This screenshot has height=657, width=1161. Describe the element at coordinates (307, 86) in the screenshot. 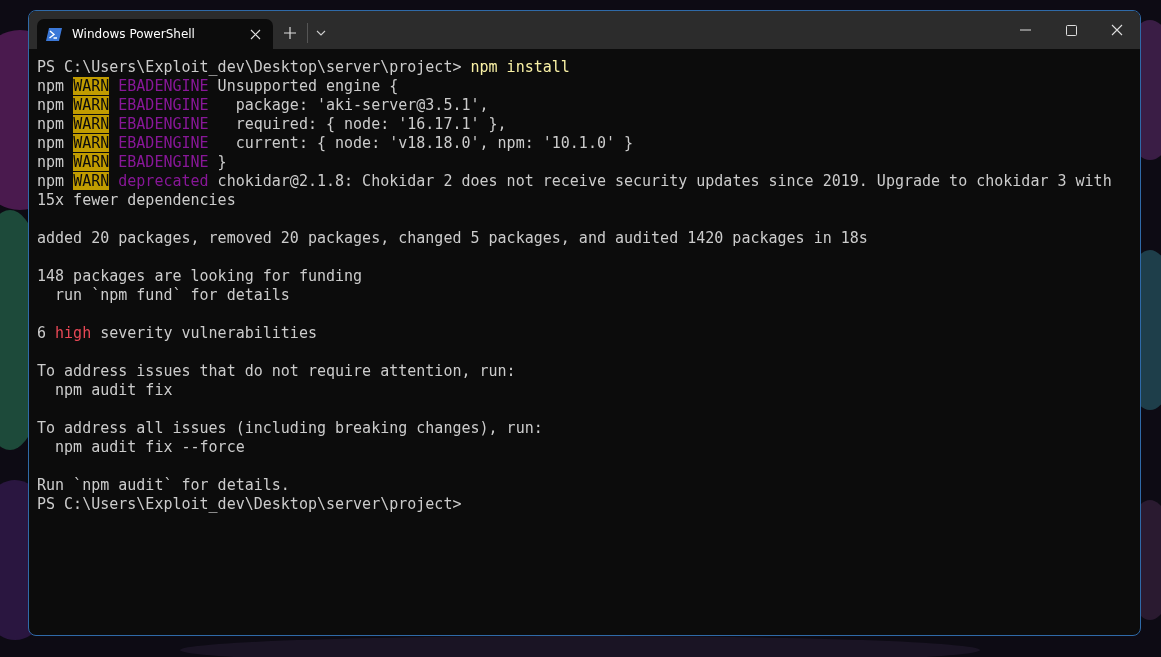

I see `terminal-text: Unsupported engine {` at that location.